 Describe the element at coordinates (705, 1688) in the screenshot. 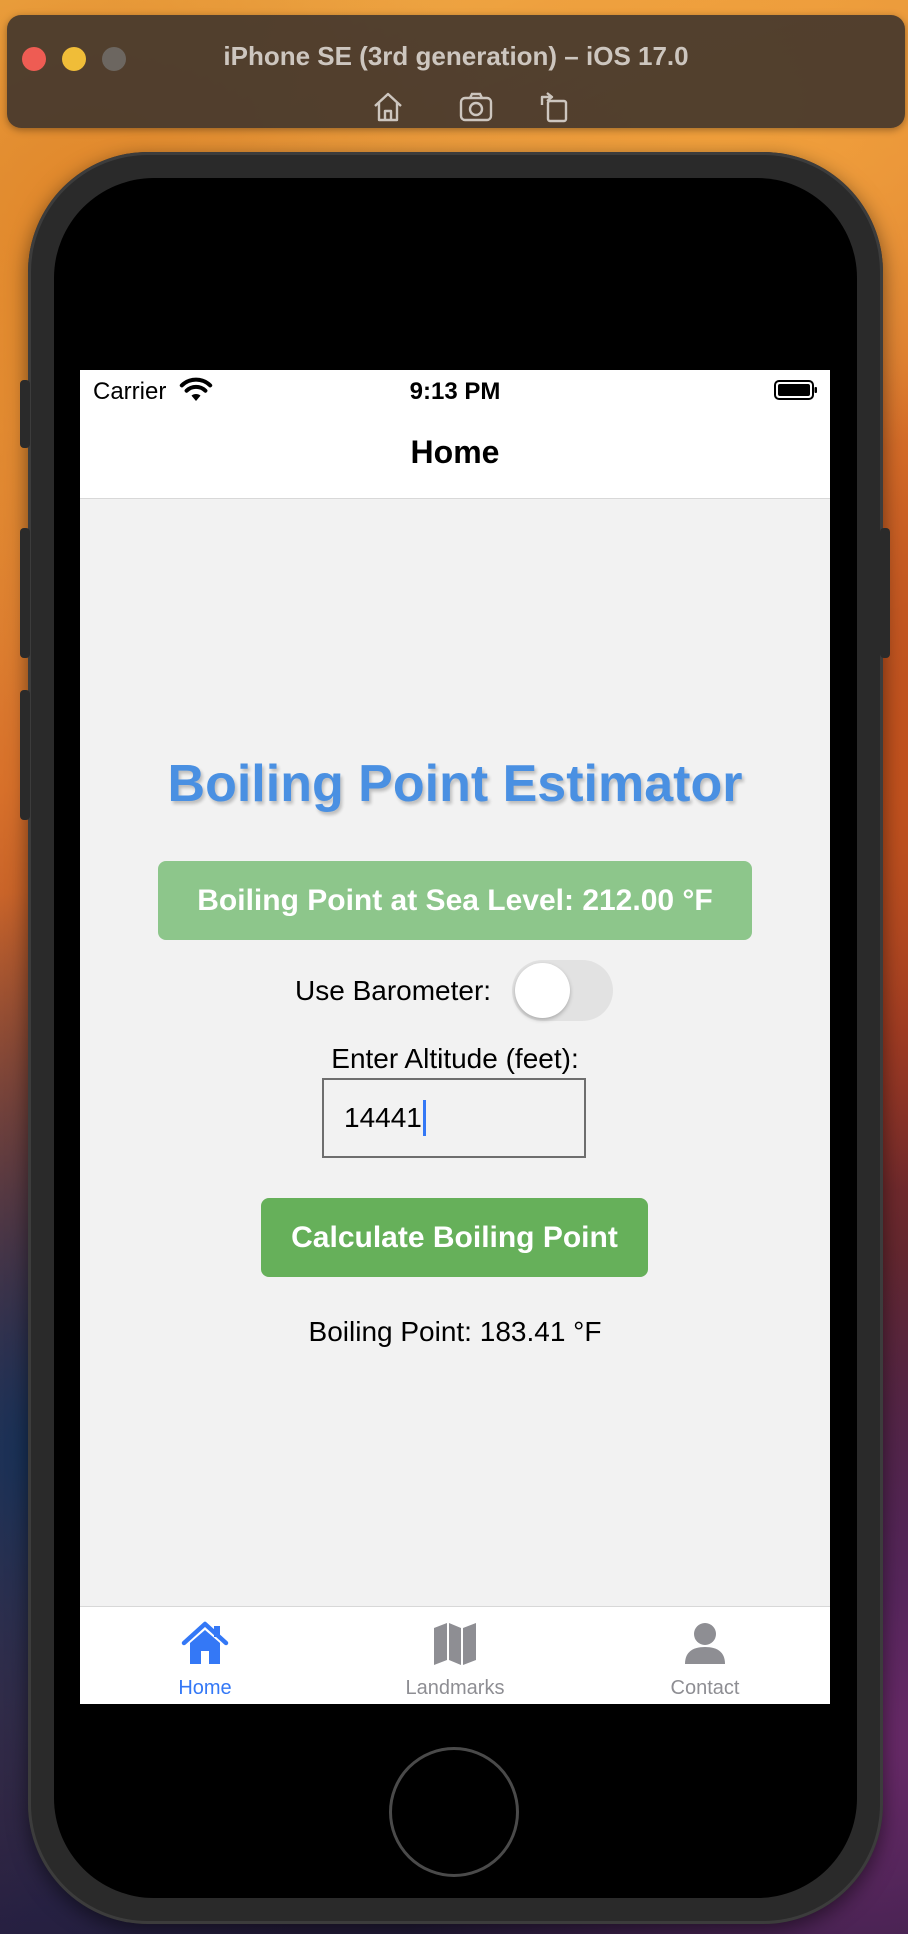

I see `tab-contact-label: Contact` at that location.